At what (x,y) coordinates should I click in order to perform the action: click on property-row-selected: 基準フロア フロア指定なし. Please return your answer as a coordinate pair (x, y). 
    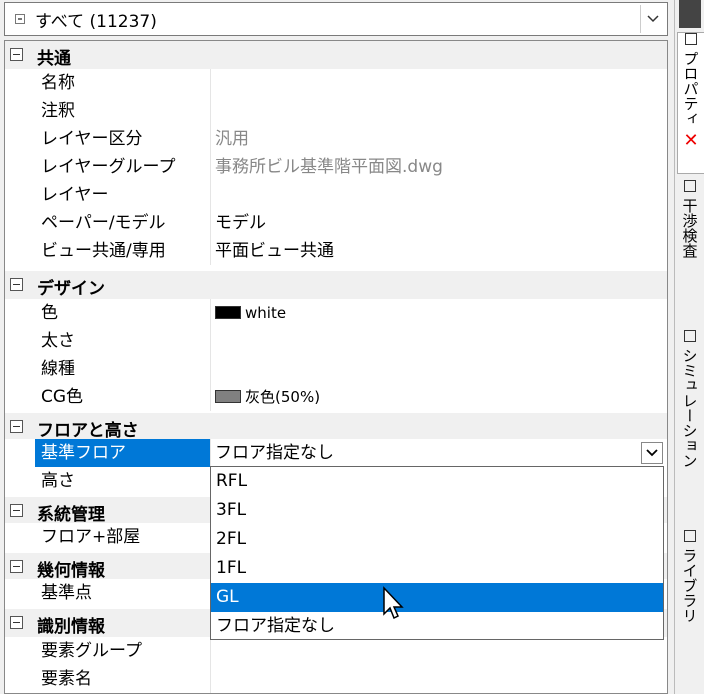
    Looking at the image, I should click on (336, 453).